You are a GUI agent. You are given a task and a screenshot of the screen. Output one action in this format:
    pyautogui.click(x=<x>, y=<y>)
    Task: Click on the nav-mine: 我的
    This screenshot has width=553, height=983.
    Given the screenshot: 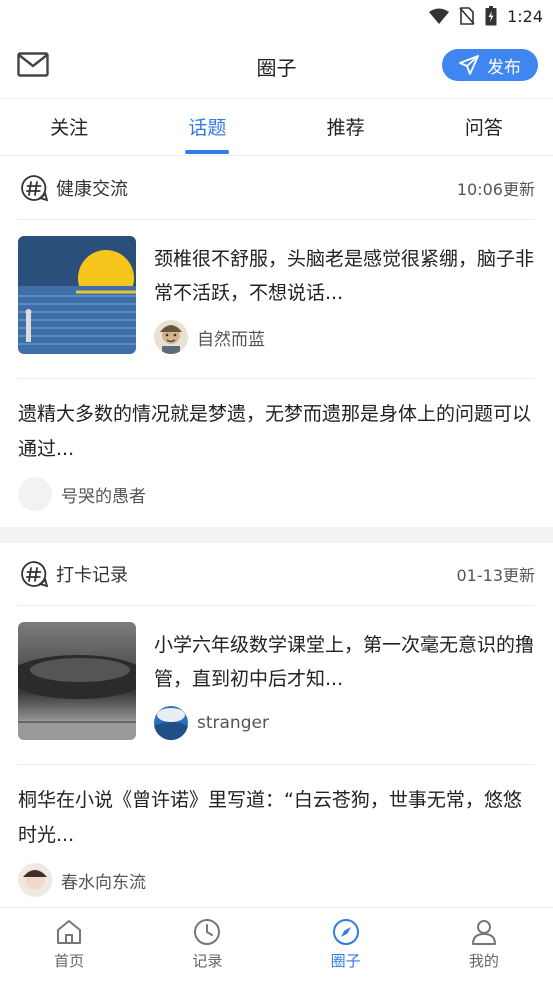 What is the action you would take?
    pyautogui.click(x=484, y=945)
    